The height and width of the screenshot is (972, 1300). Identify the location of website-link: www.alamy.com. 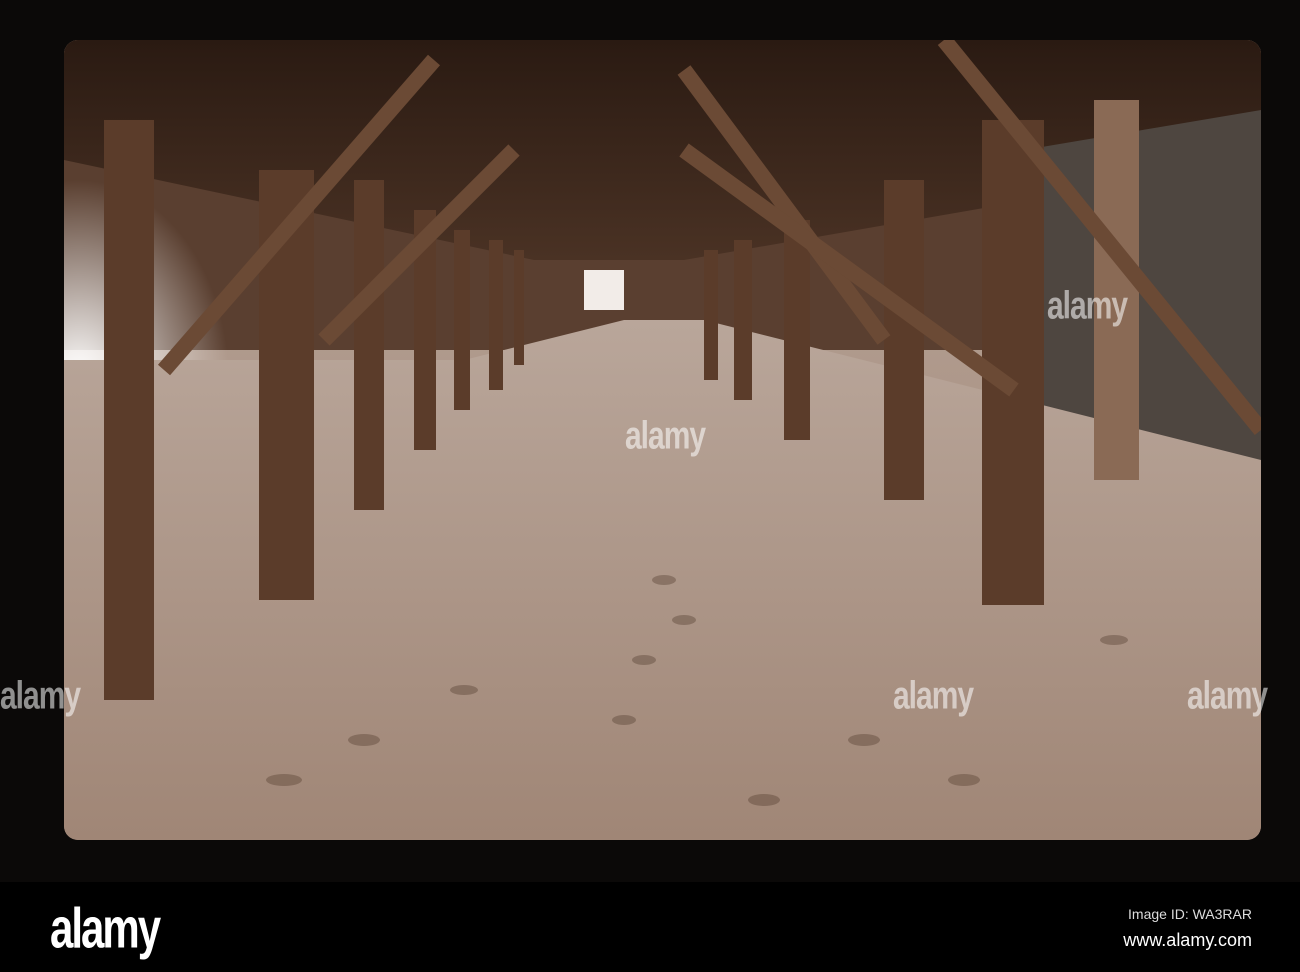
(1187, 940).